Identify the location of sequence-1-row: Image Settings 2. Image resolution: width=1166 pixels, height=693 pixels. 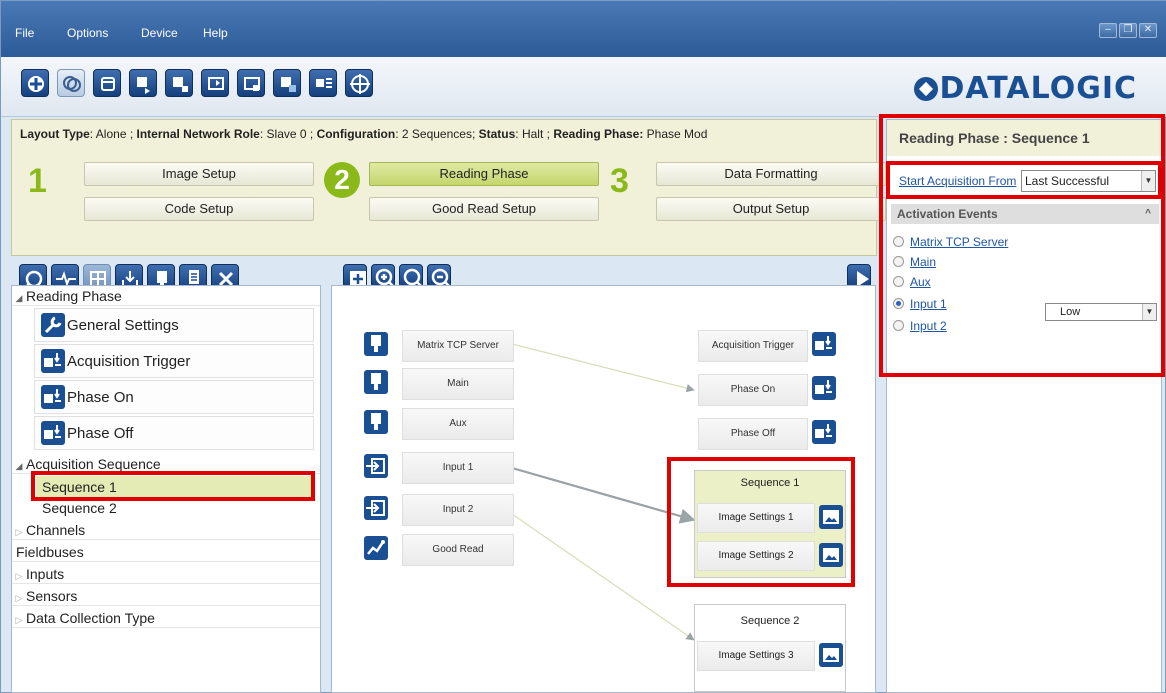
(771, 556).